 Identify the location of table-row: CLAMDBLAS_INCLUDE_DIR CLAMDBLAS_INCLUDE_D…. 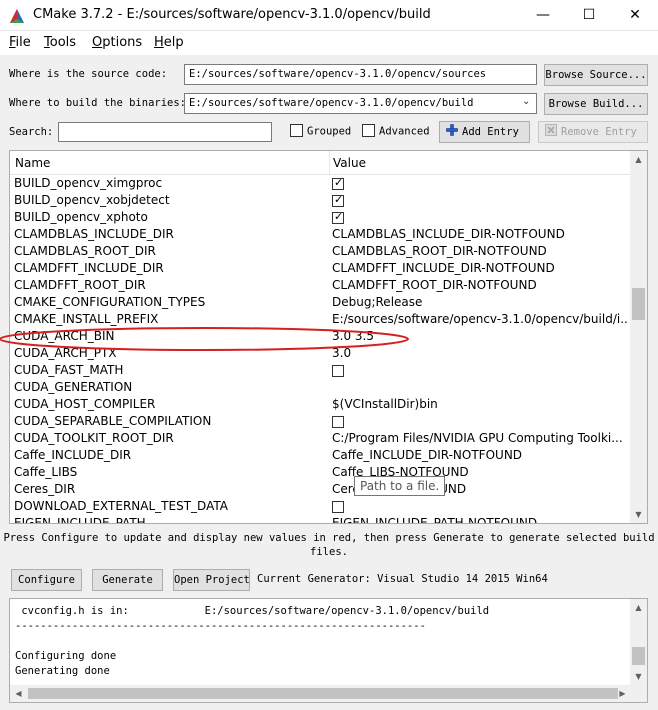
(320, 234).